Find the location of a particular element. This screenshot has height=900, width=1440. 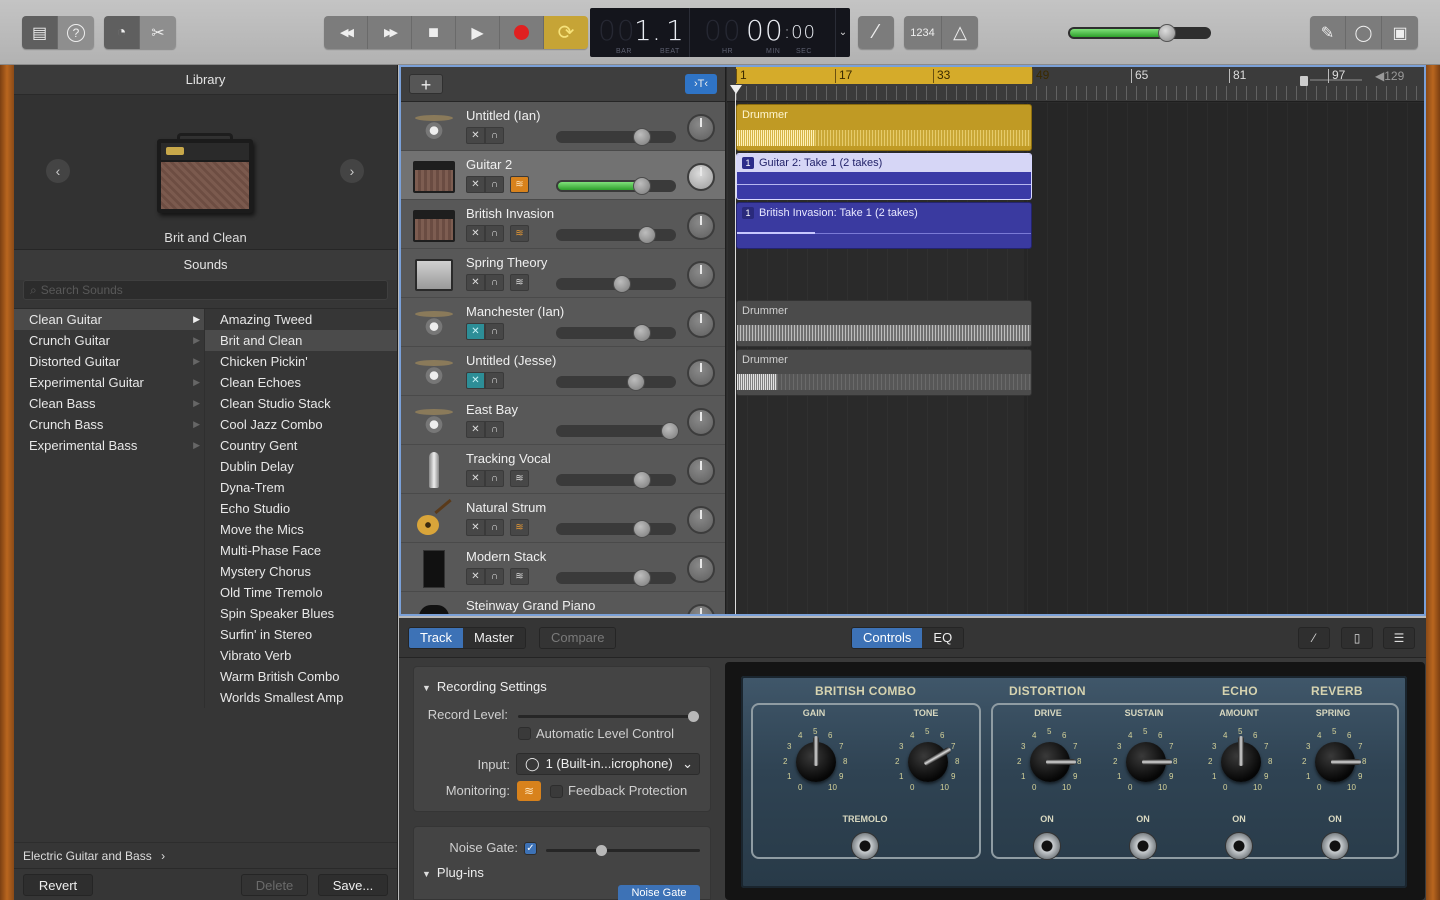

master-volume-knob is located at coordinates (1167, 33).